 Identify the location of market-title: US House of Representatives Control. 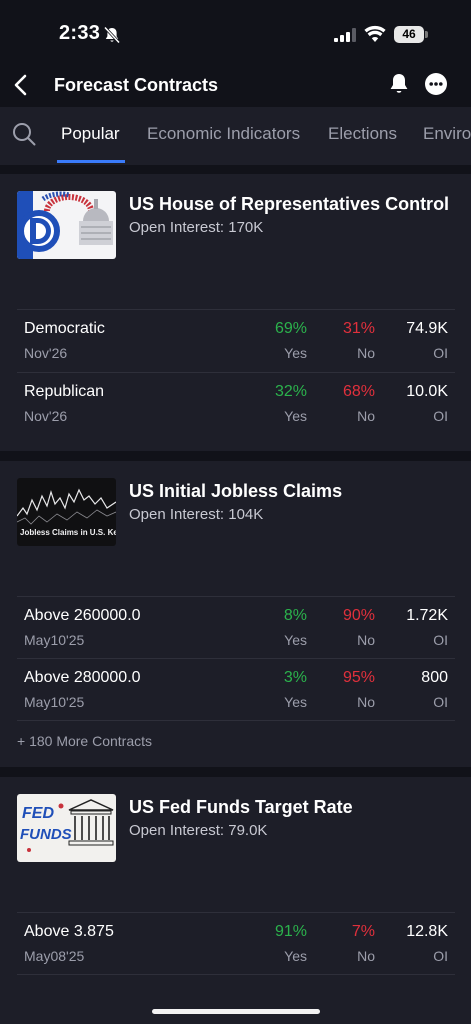
(289, 204).